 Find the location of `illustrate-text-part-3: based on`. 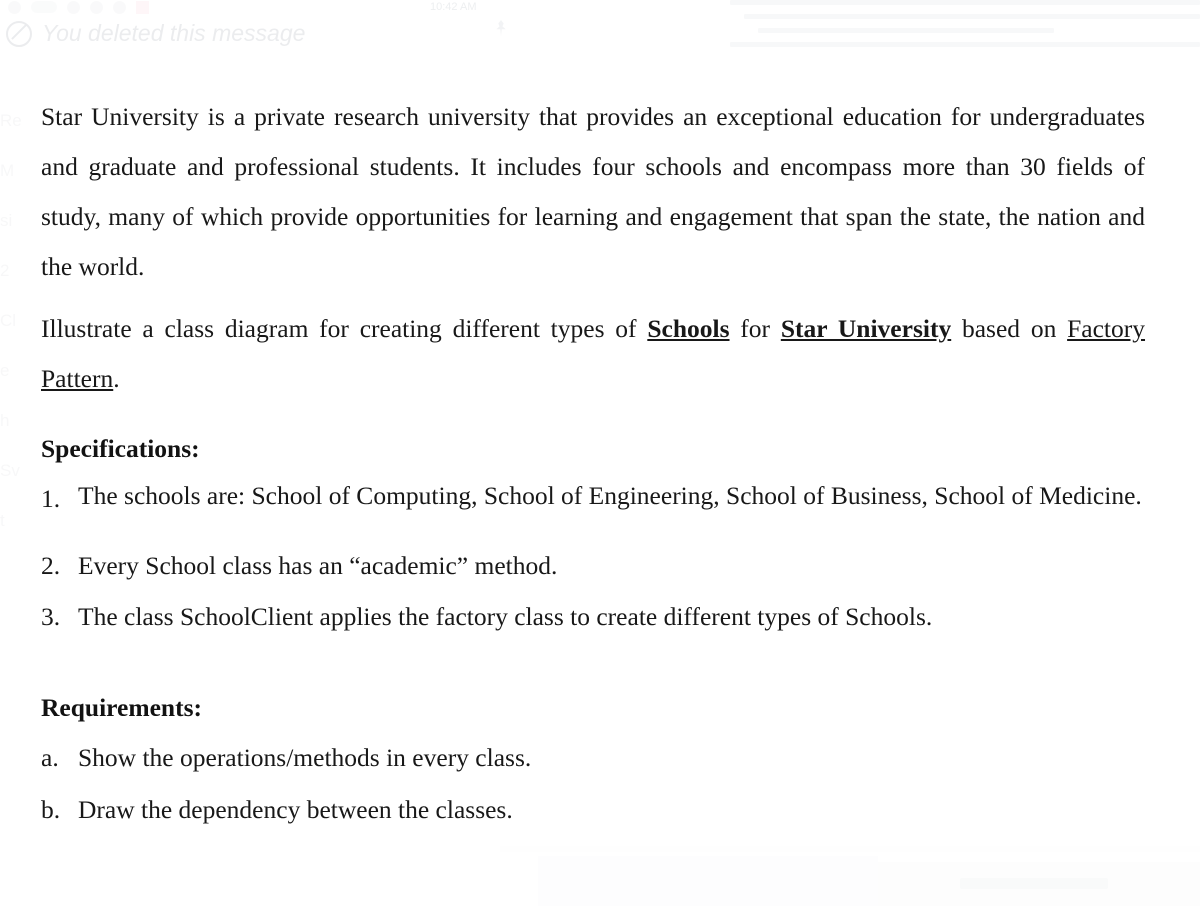

illustrate-text-part-3: based on is located at coordinates (1009, 328).